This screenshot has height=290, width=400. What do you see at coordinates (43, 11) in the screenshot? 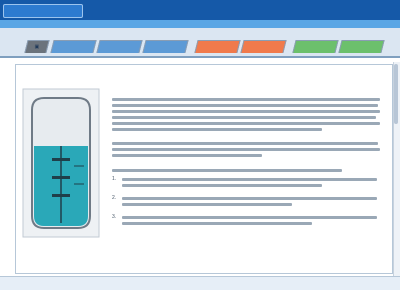
I see `app-logo` at bounding box center [43, 11].